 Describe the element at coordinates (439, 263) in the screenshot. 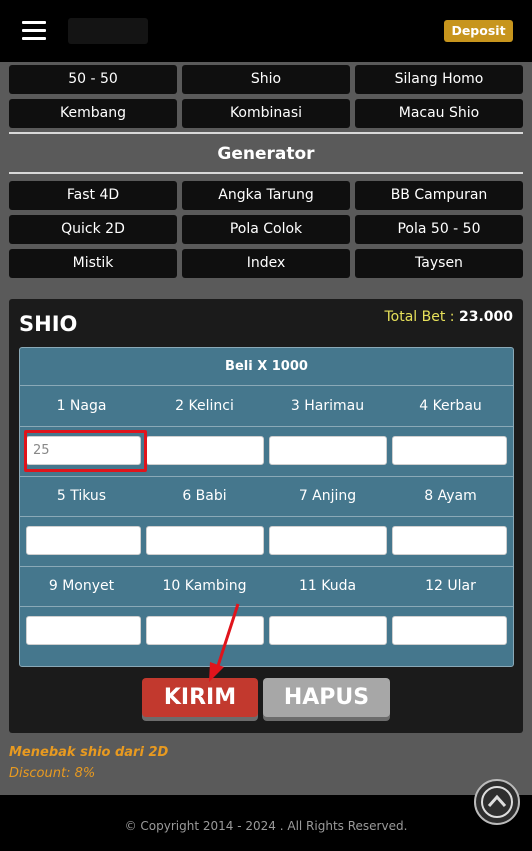

I see `gen-taysen-button: Taysen` at that location.